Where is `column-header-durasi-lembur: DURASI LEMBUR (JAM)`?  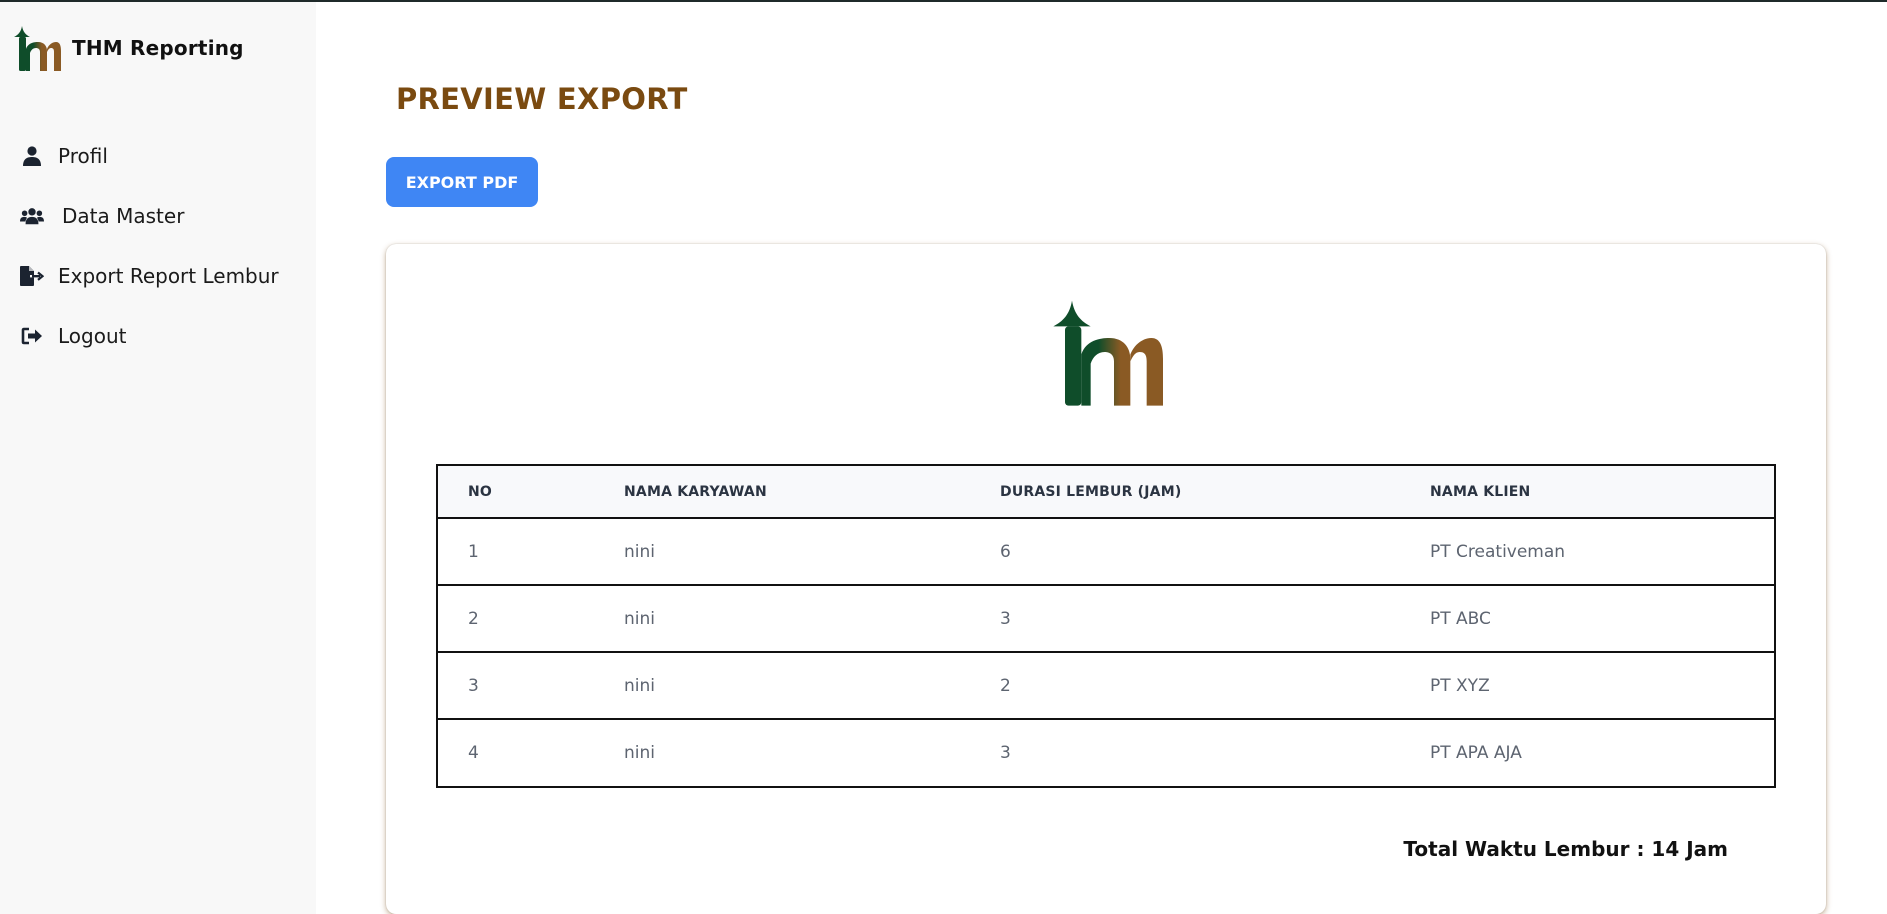 column-header-durasi-lembur: DURASI LEMBUR (JAM) is located at coordinates (1091, 491).